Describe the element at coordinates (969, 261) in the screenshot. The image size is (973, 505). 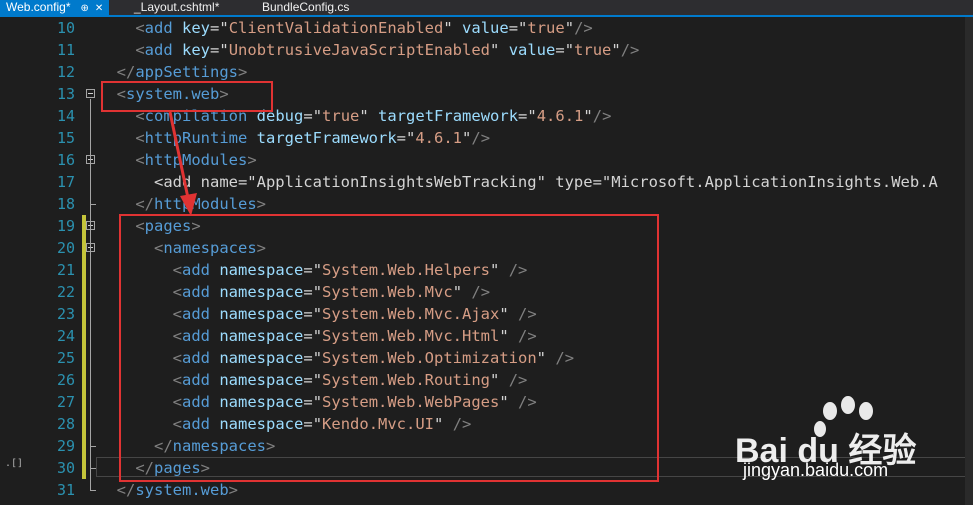
I see `vertical-scrollbar` at that location.